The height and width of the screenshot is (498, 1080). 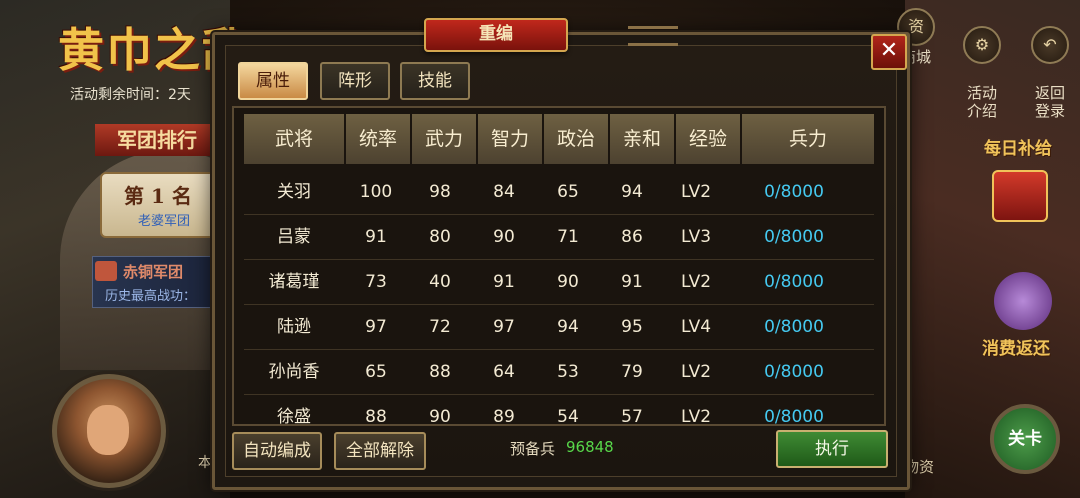 What do you see at coordinates (294, 416) in the screenshot?
I see `cell-general: 徐盛` at bounding box center [294, 416].